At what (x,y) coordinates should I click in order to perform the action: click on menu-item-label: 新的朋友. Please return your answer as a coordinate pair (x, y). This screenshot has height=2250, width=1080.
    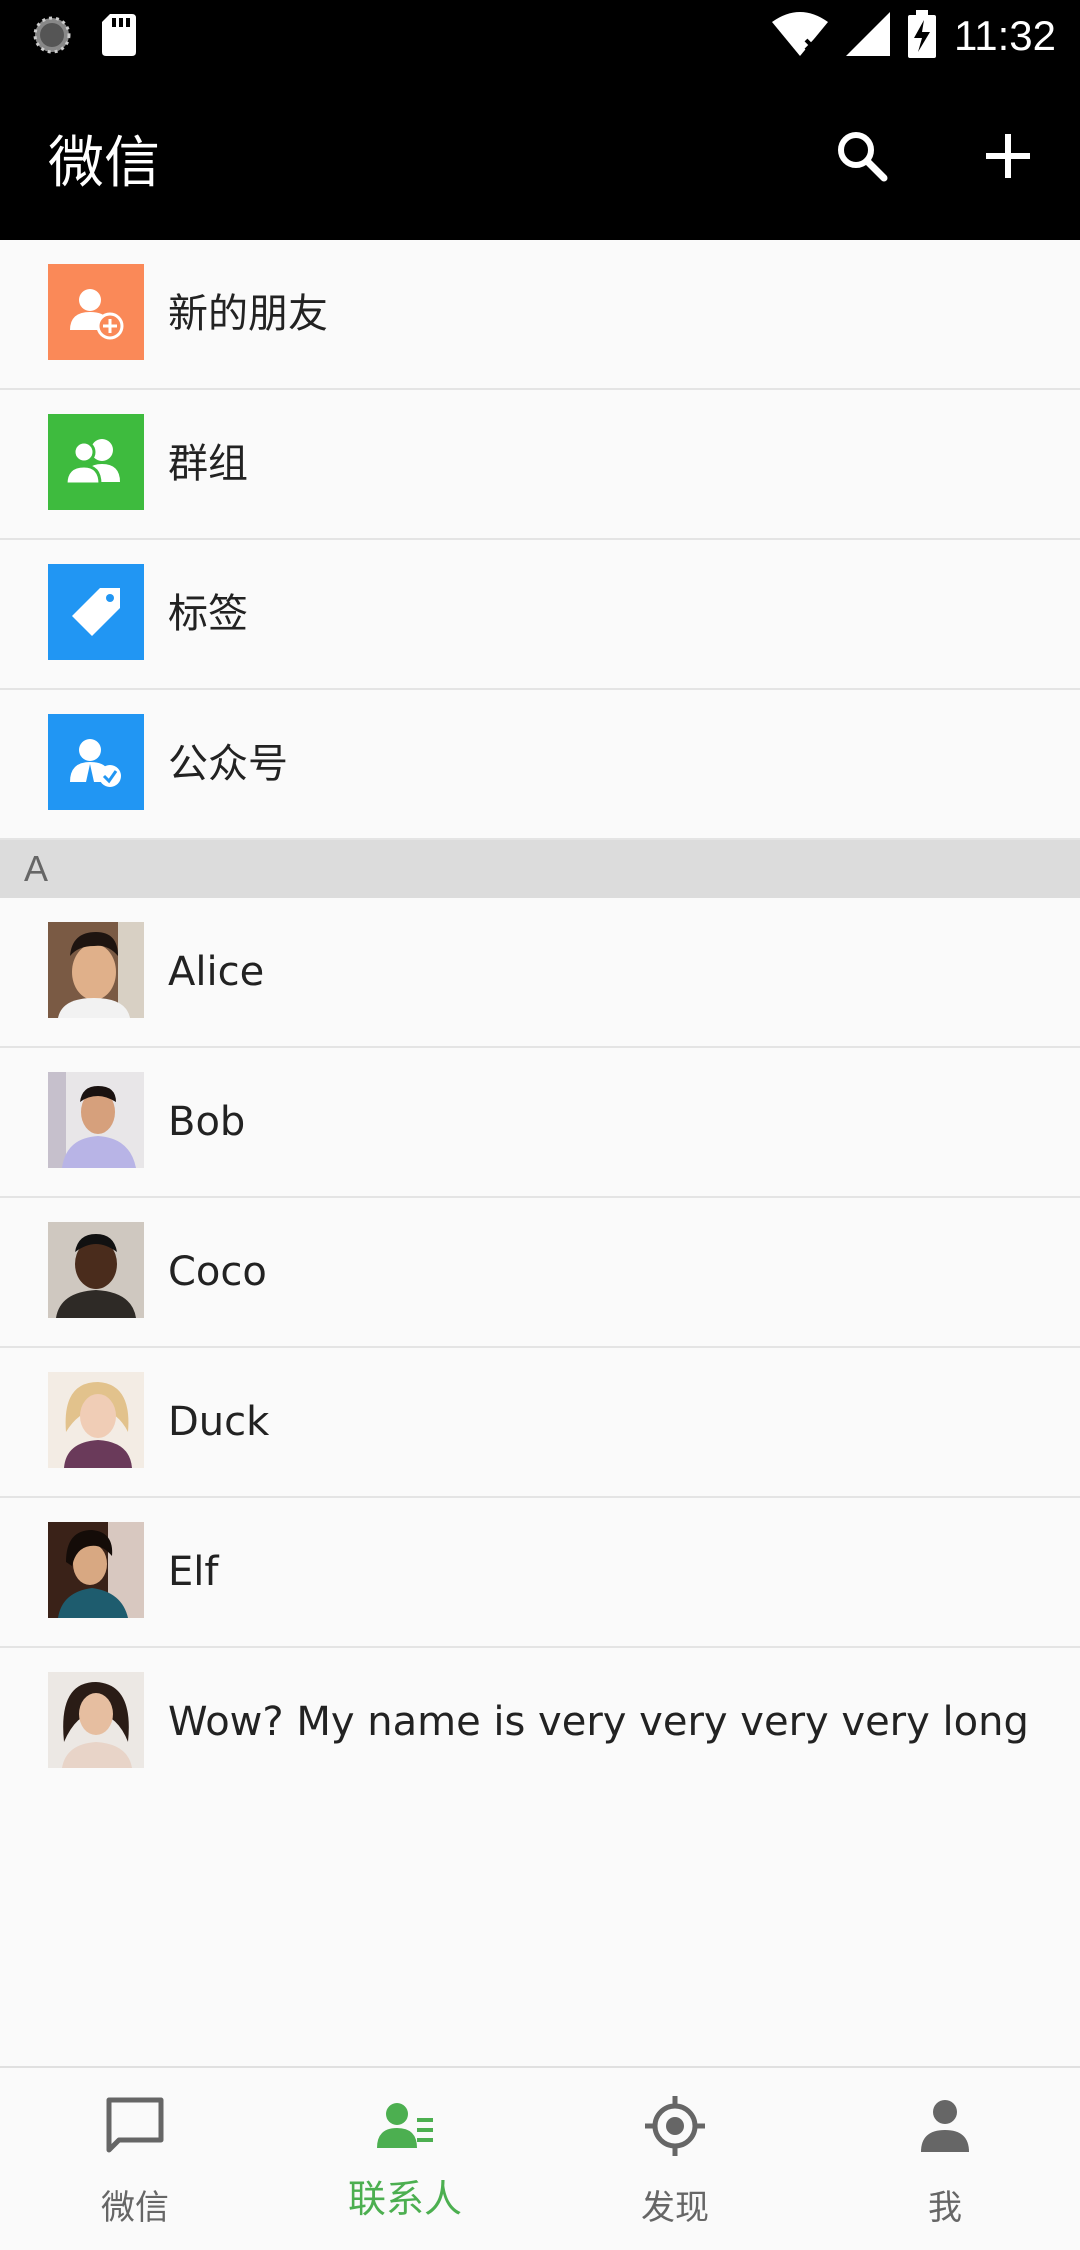
    Looking at the image, I should click on (248, 314).